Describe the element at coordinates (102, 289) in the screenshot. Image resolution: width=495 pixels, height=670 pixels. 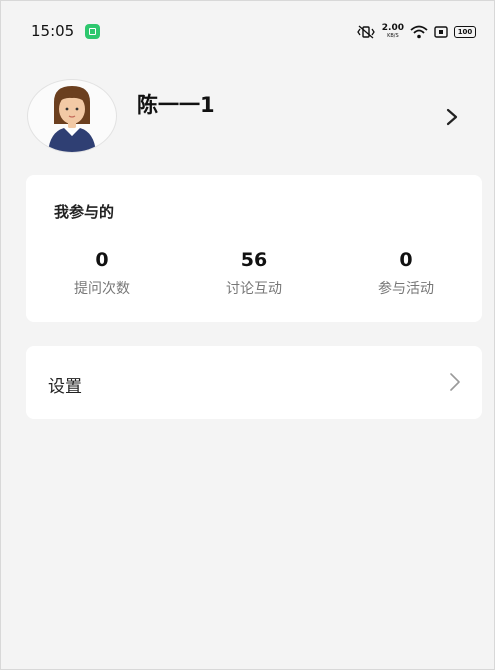
I see `stat-label: 提问次数` at that location.